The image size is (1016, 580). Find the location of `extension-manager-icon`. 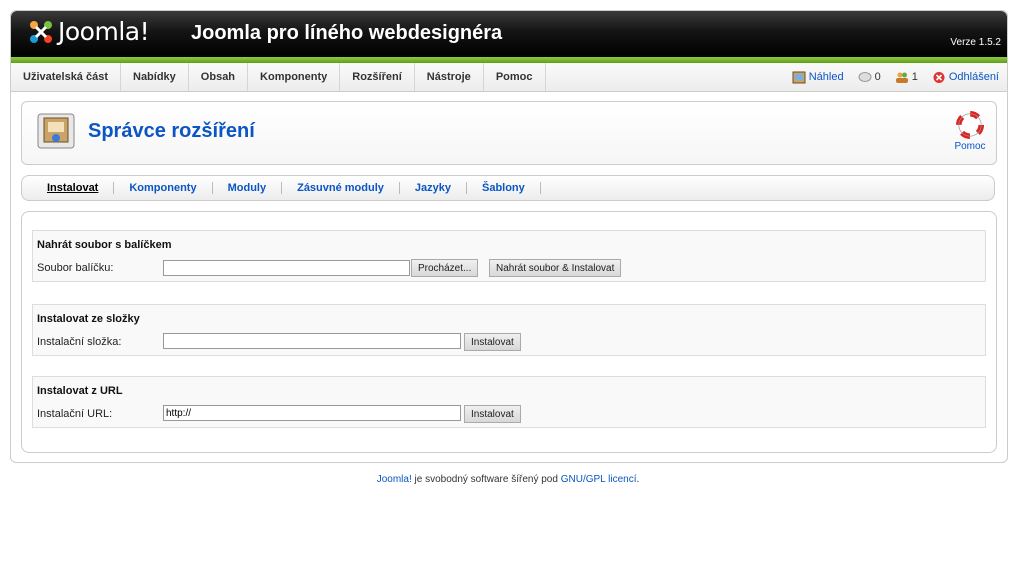

extension-manager-icon is located at coordinates (56, 131).